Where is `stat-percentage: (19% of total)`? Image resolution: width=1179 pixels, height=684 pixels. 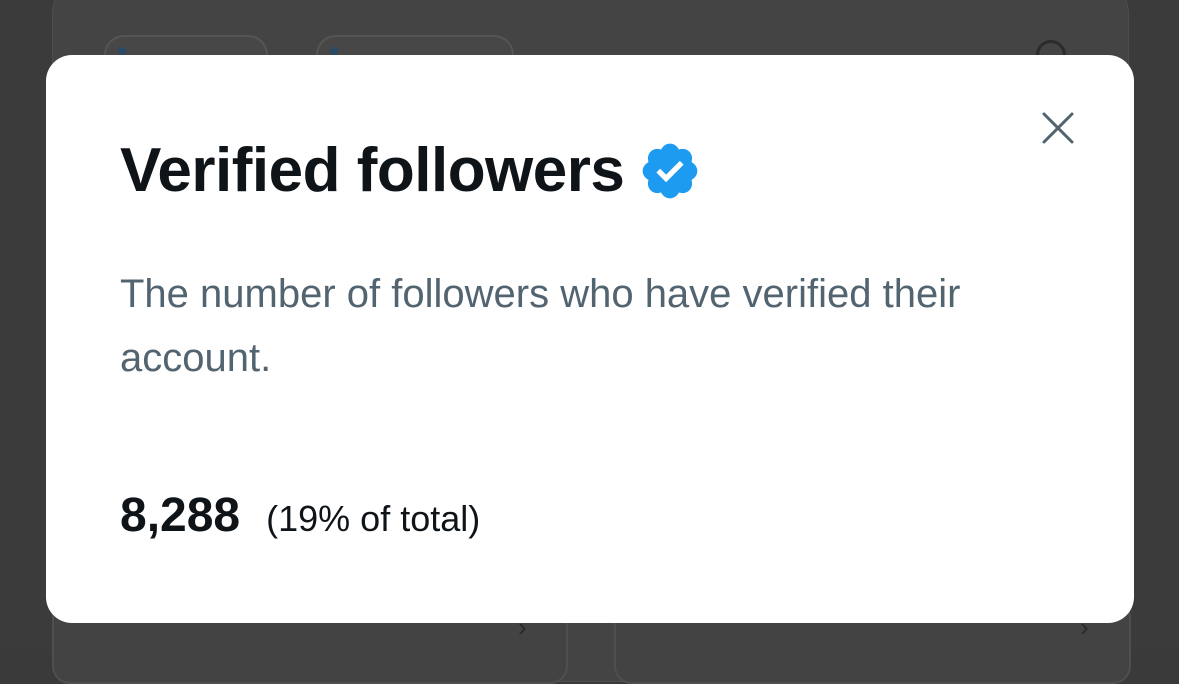 stat-percentage: (19% of total) is located at coordinates (373, 518).